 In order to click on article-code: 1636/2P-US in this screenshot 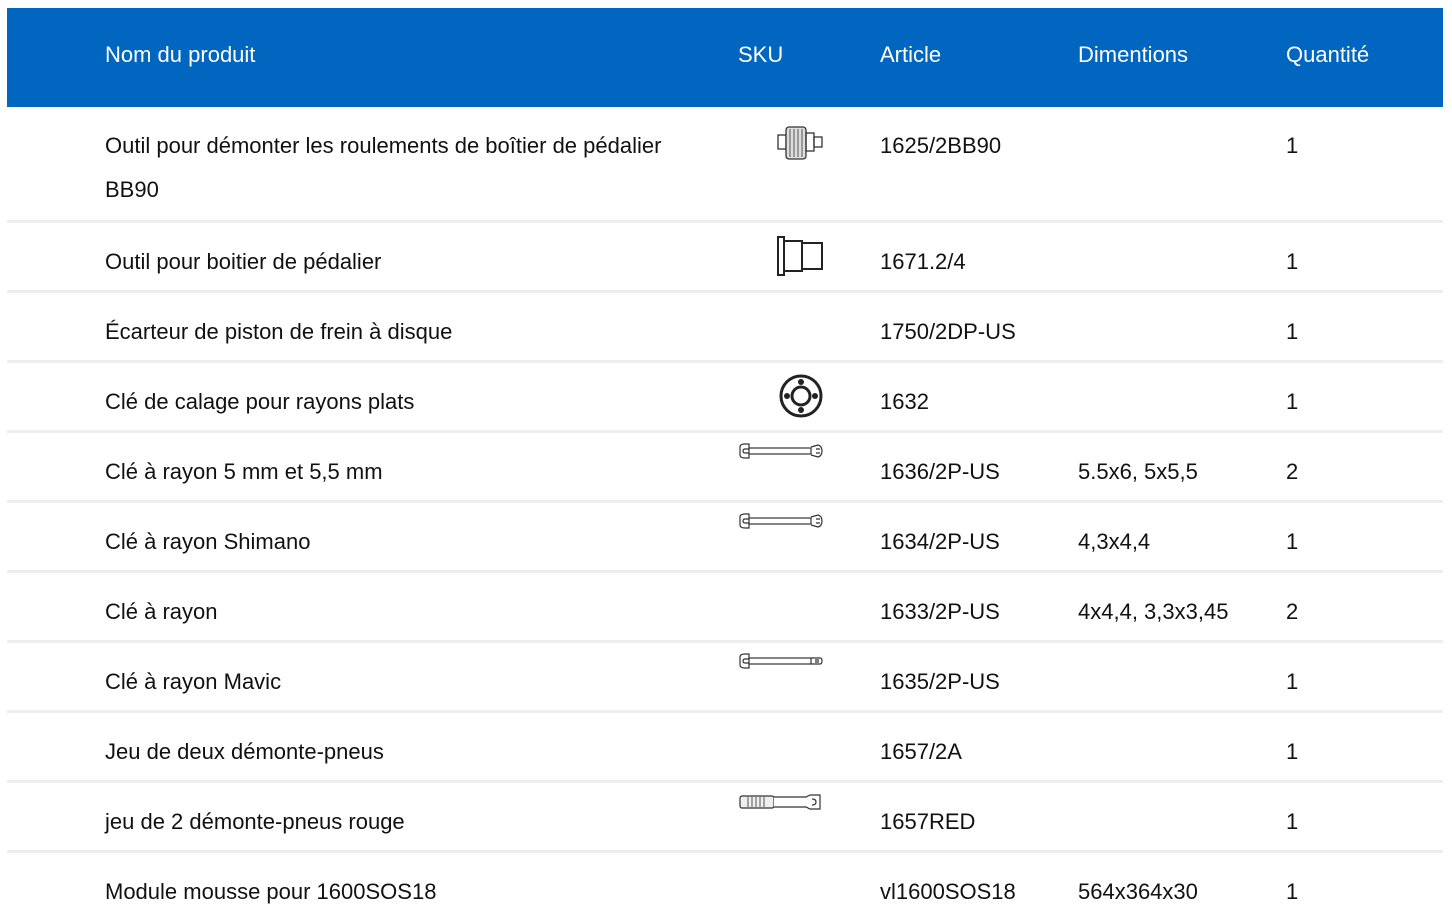, I will do `click(940, 471)`.